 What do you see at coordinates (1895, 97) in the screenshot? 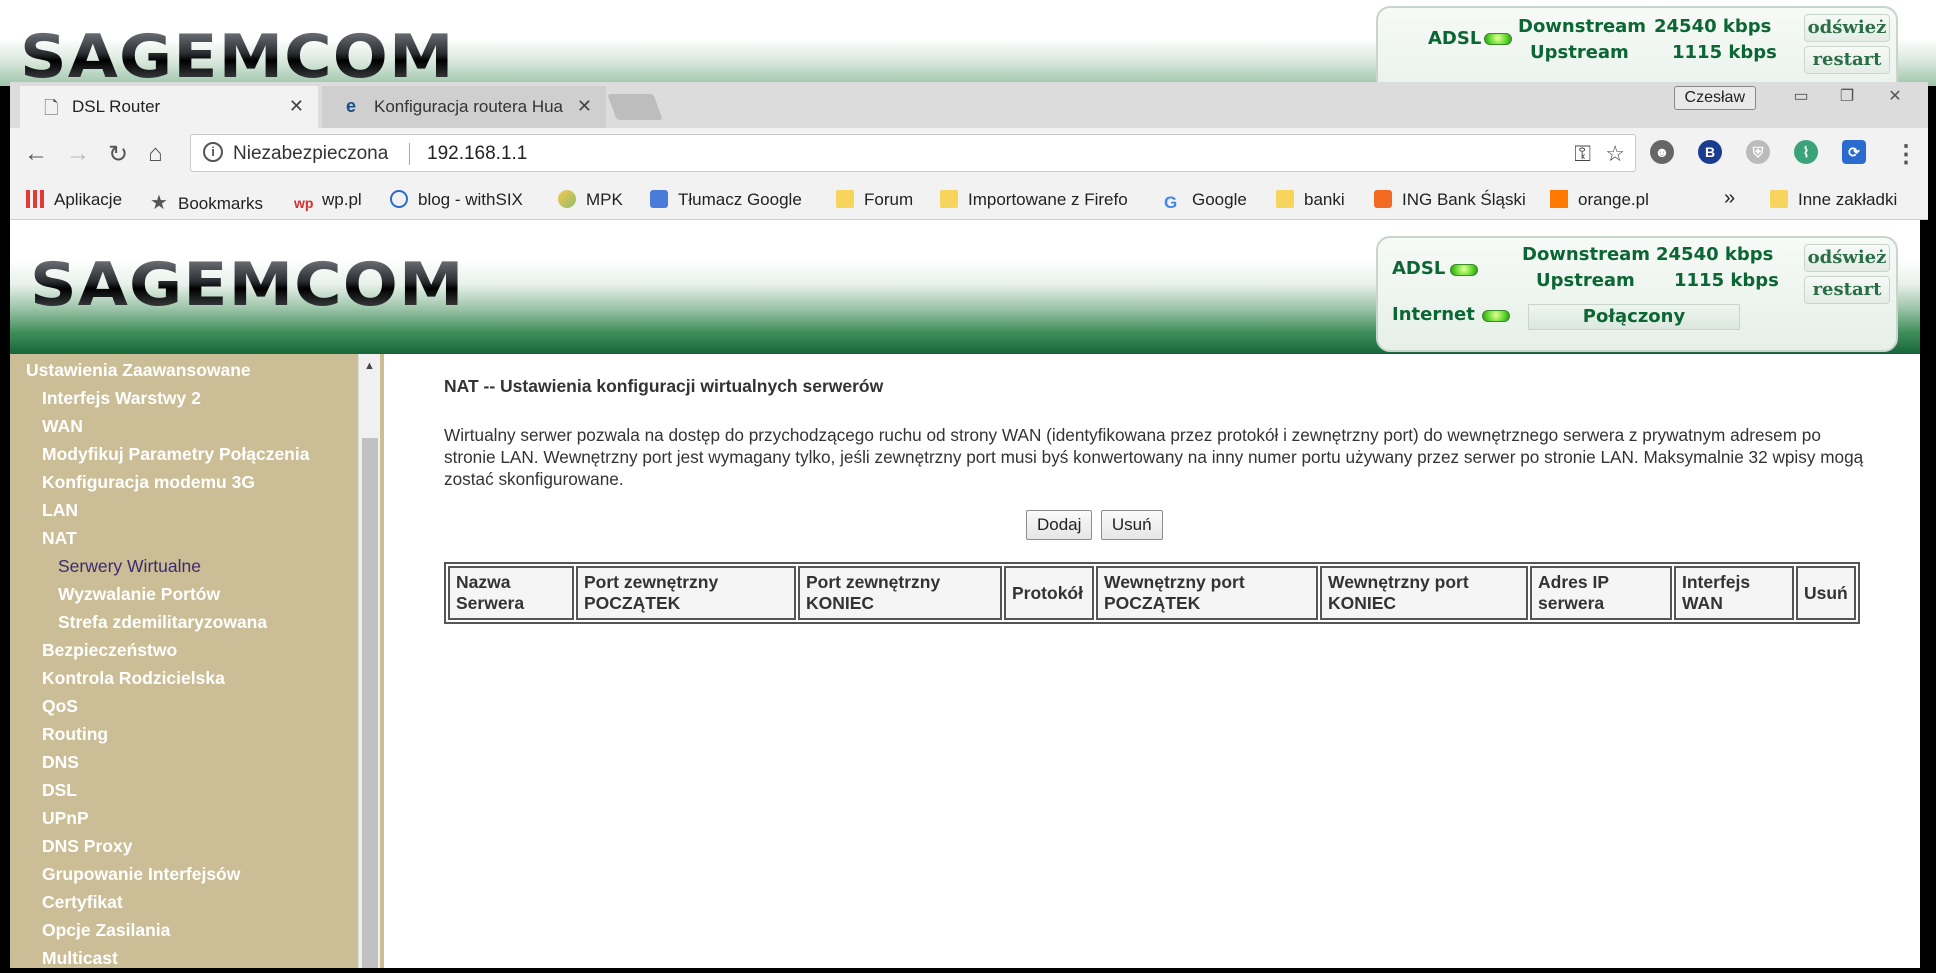
I see `close-window-icon: ✕` at bounding box center [1895, 97].